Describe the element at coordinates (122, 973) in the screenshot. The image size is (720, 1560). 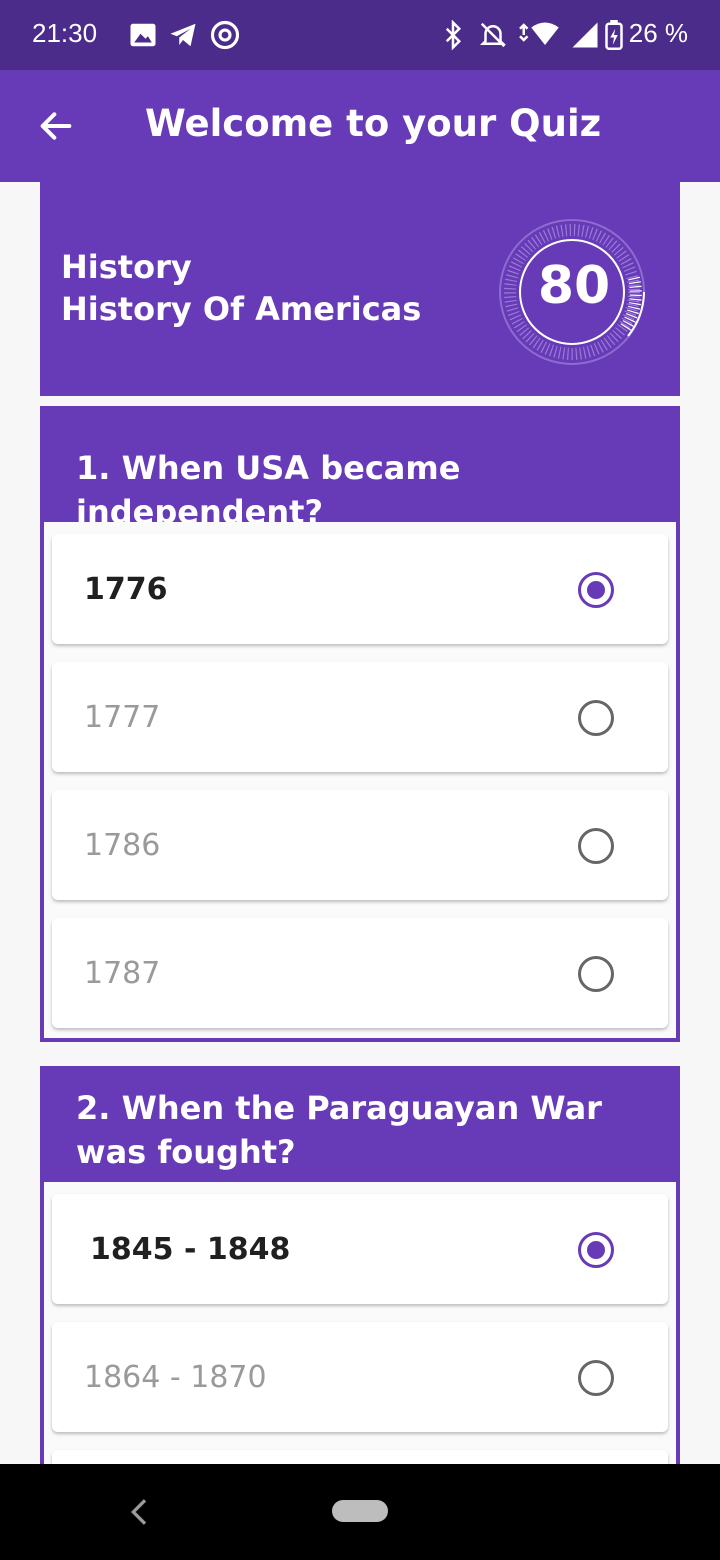
I see `option-label: 1787` at that location.